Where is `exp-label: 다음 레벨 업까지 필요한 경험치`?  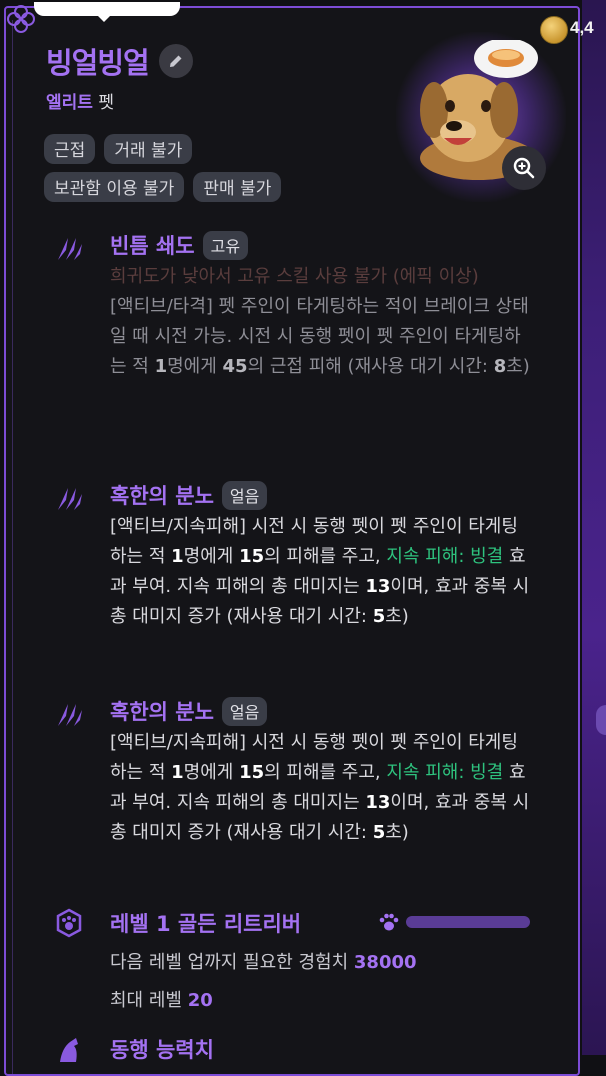 exp-label: 다음 레벨 업까지 필요한 경험치 is located at coordinates (232, 962).